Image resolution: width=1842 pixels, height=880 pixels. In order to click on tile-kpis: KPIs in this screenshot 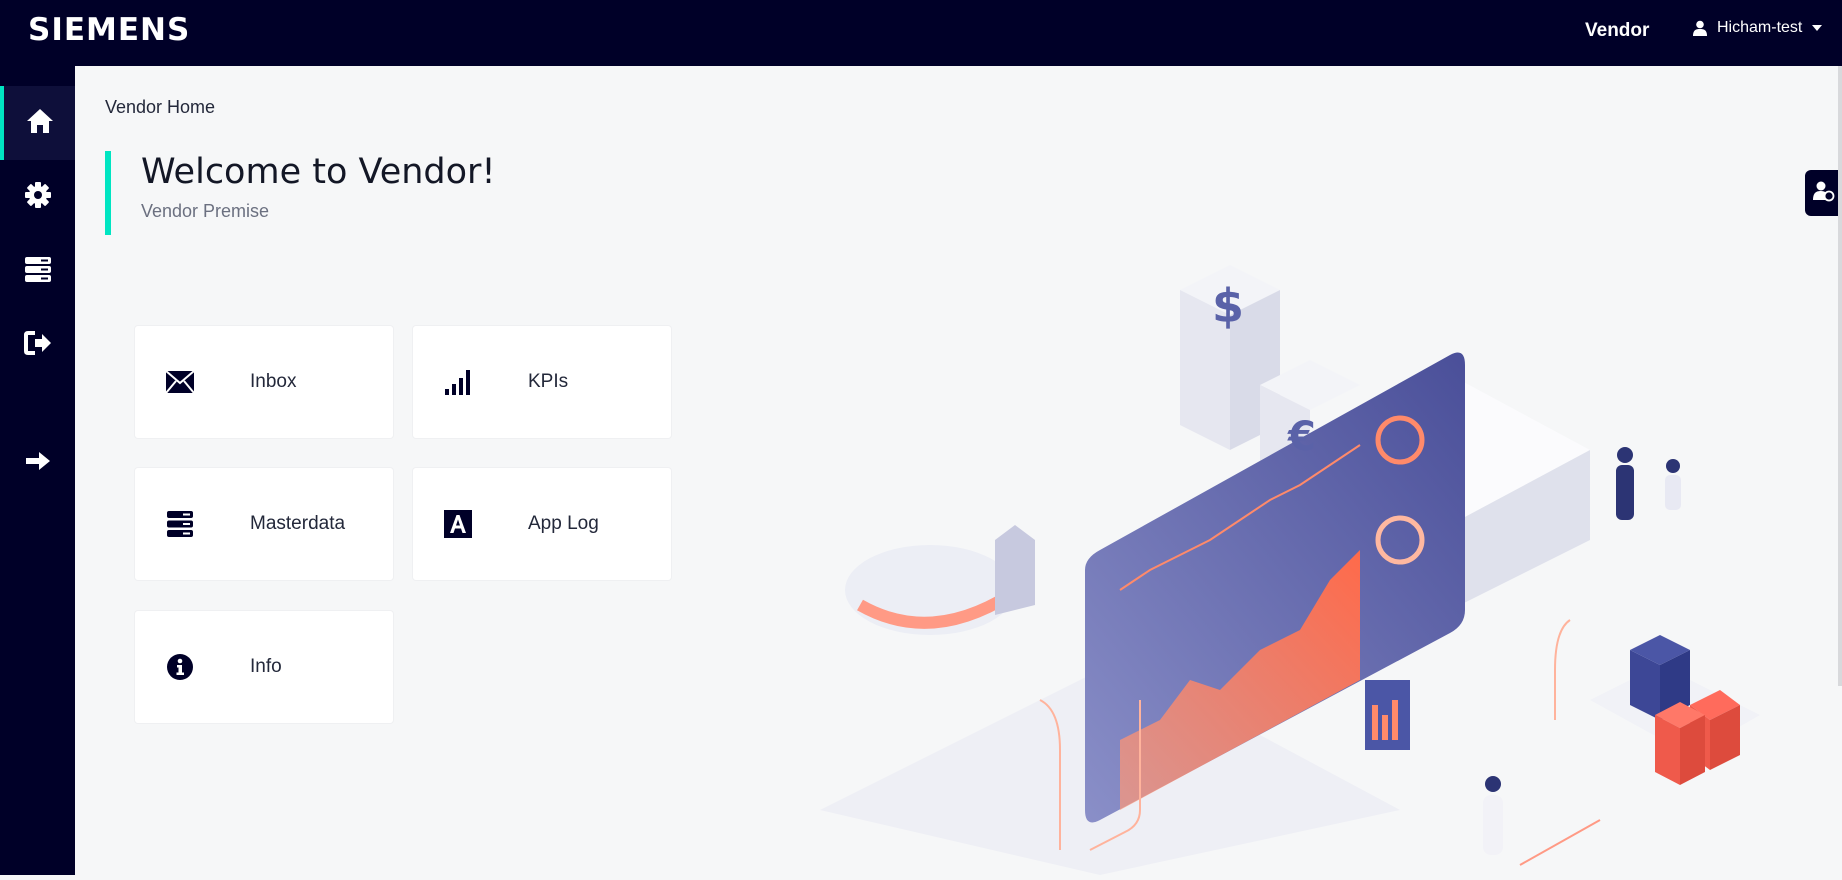, I will do `click(542, 382)`.